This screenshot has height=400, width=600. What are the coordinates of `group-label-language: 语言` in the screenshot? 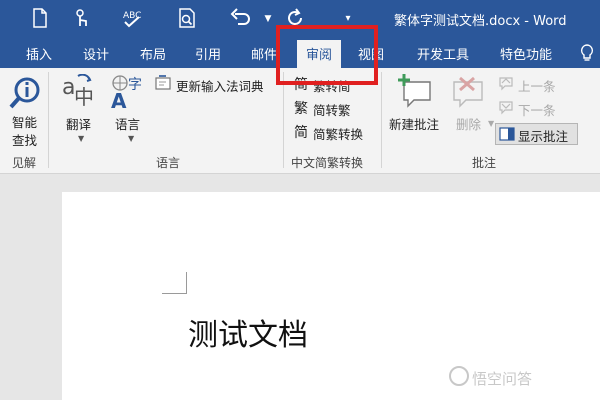 It's located at (168, 163).